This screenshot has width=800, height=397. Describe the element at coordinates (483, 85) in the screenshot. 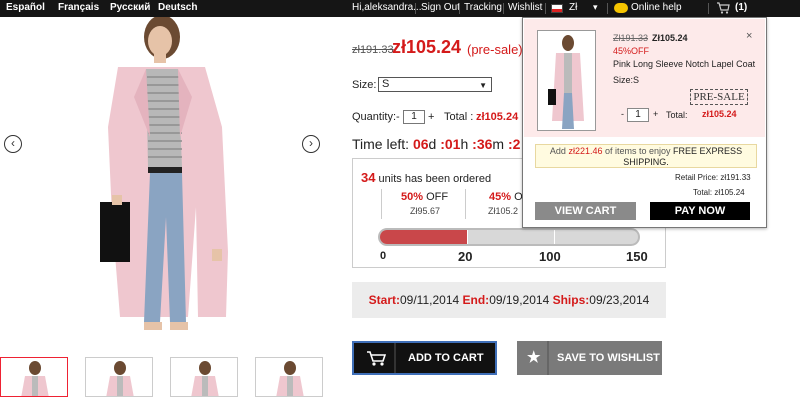

I see `dropdown-caret-icon: ▼` at that location.